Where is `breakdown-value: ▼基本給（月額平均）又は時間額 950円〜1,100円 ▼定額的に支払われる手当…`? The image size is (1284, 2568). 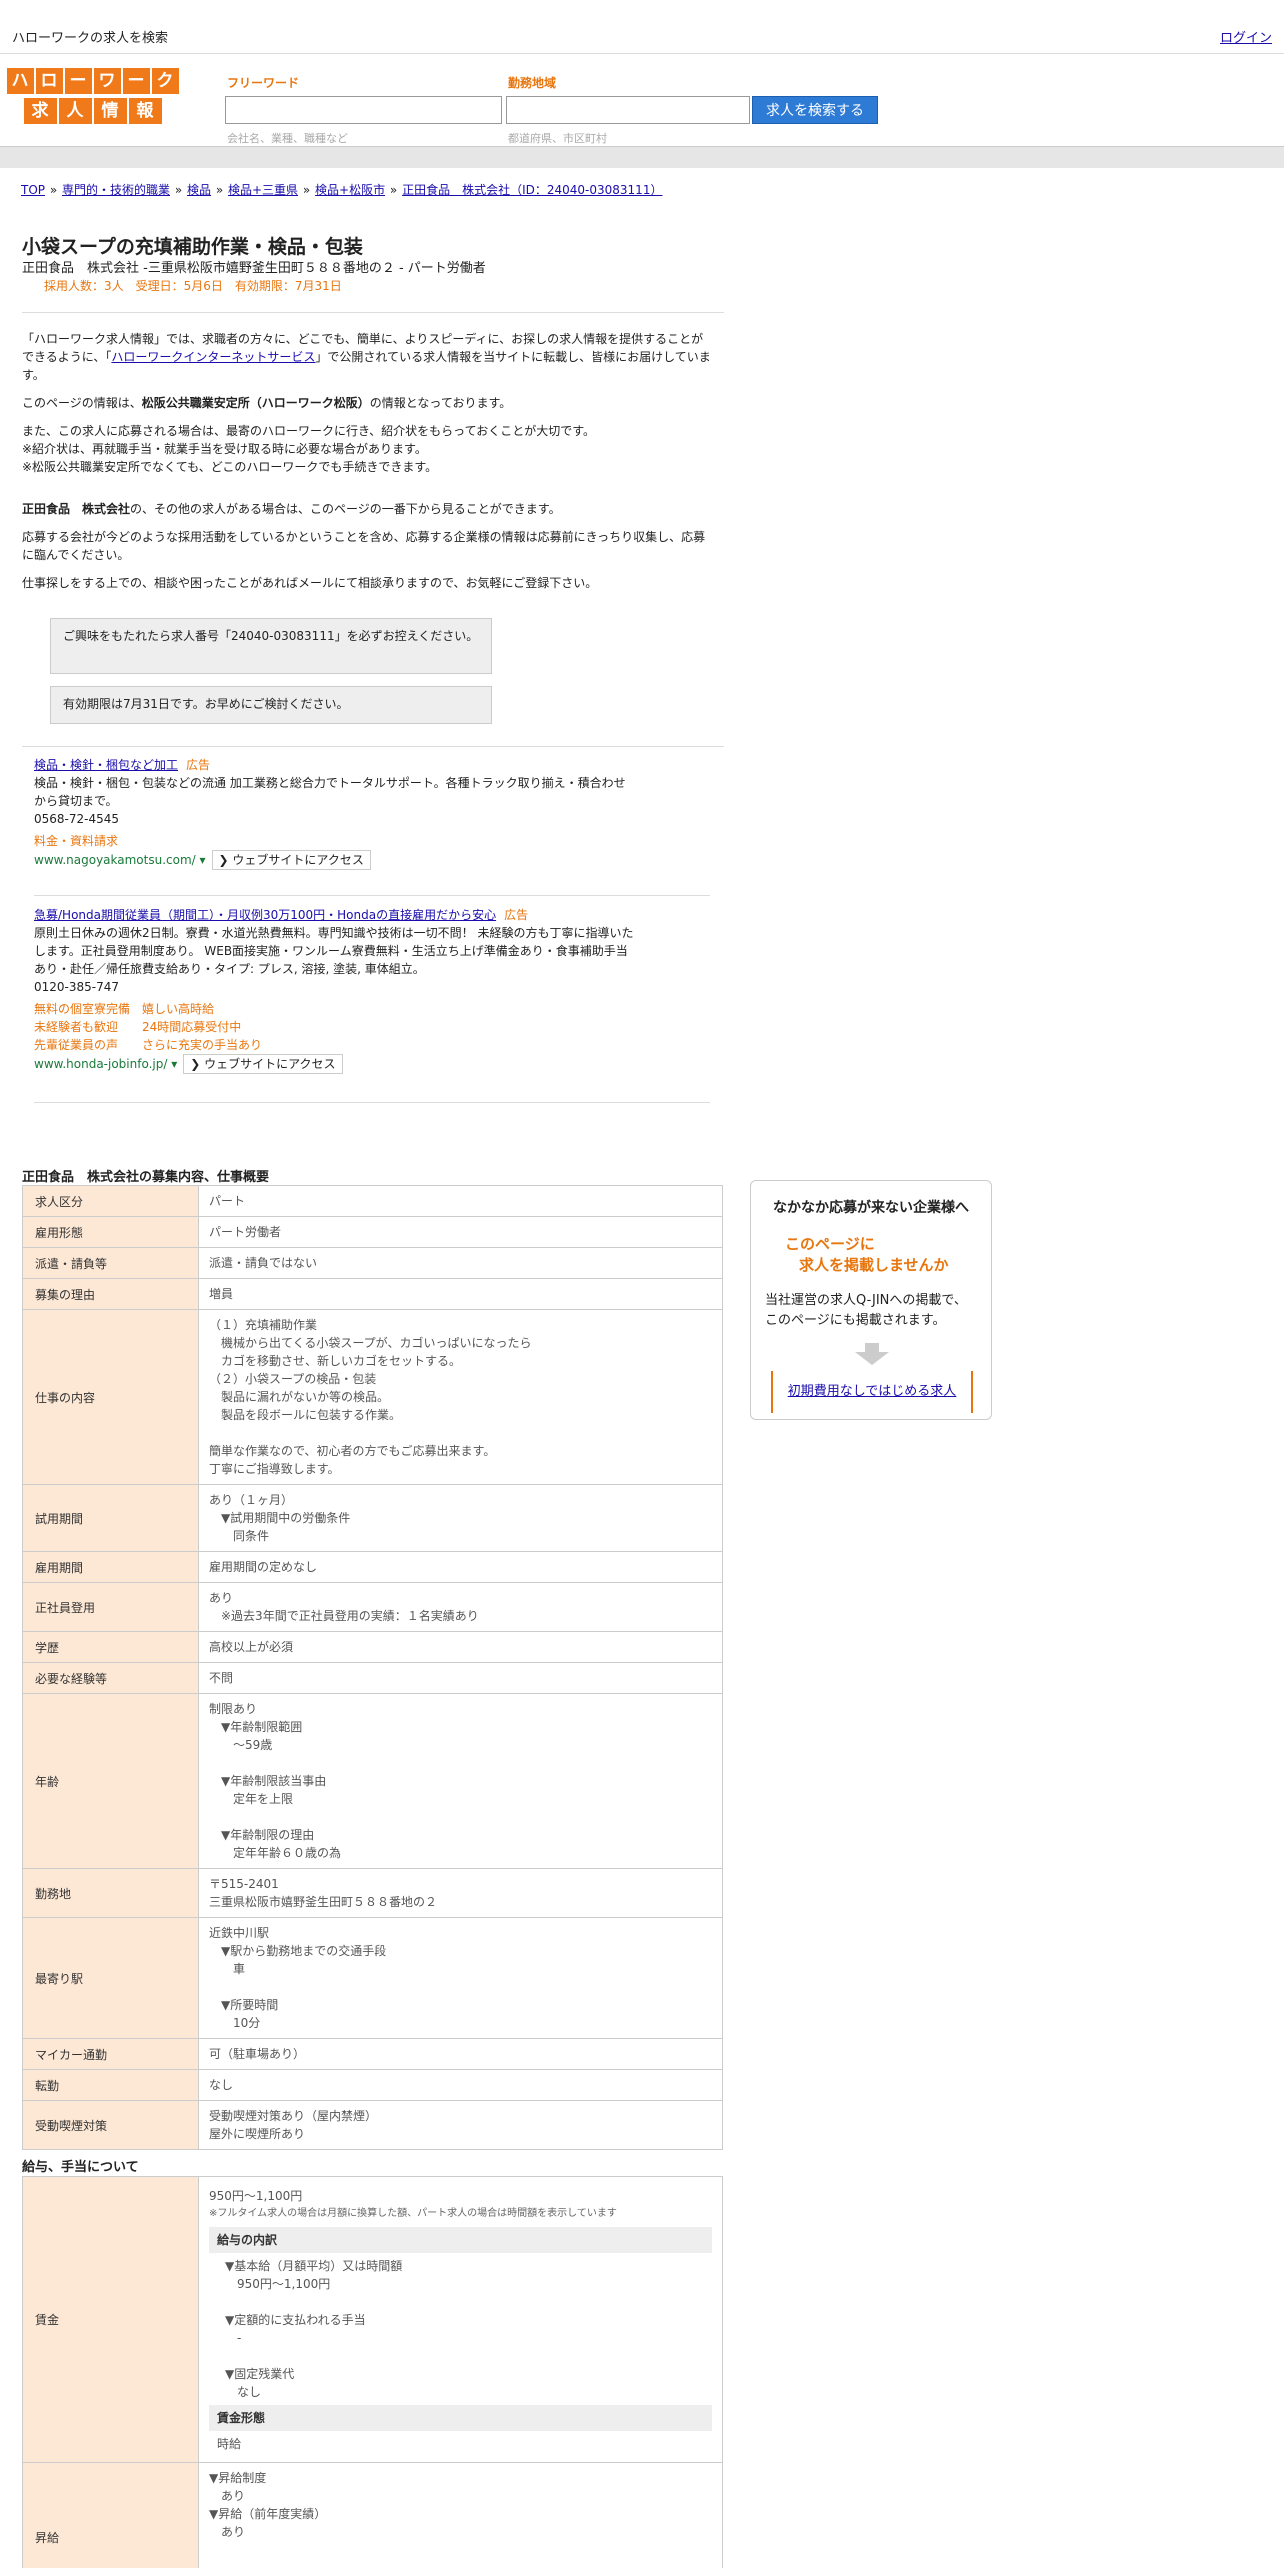 breakdown-value: ▼基本給（月額平均）又は時間額 950円〜1,100円 ▼定額的に支払われる手当… is located at coordinates (314, 2328).